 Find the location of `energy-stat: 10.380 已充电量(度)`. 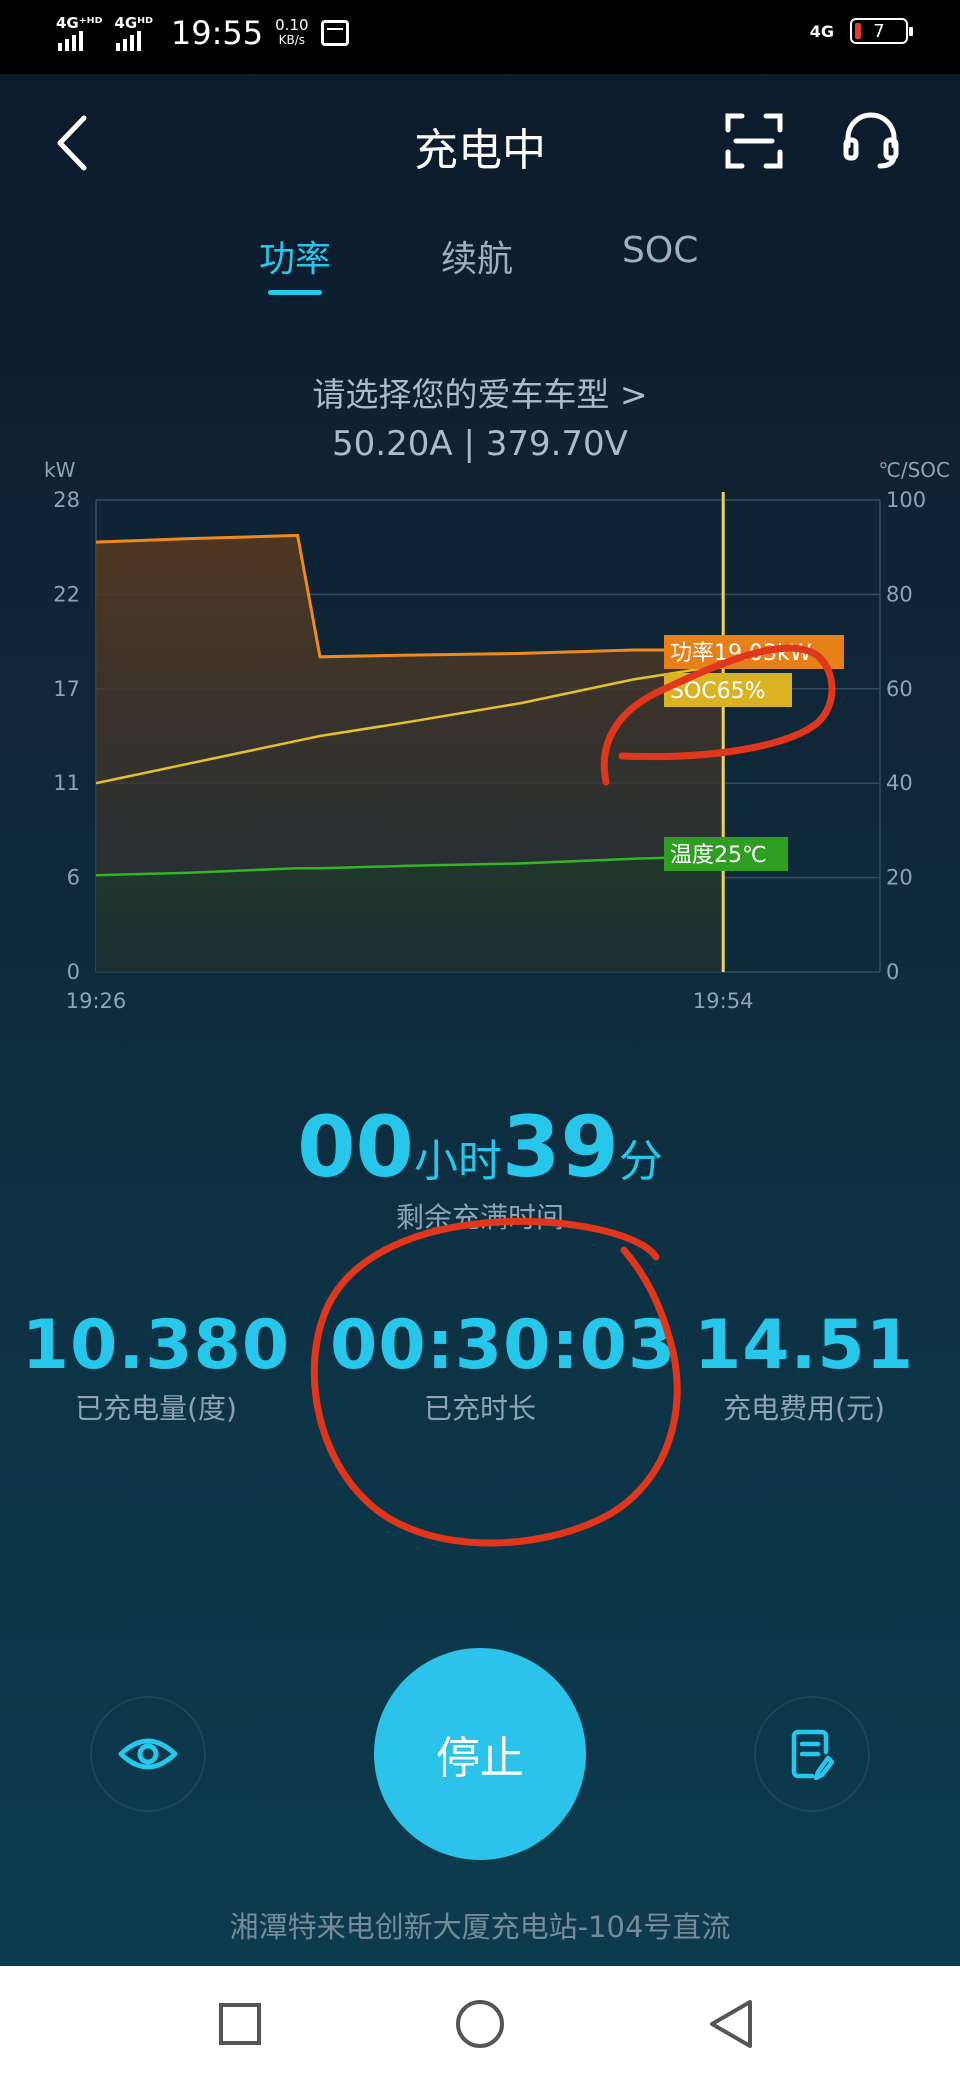

energy-stat: 10.380 已充电量(度) is located at coordinates (156, 1366).